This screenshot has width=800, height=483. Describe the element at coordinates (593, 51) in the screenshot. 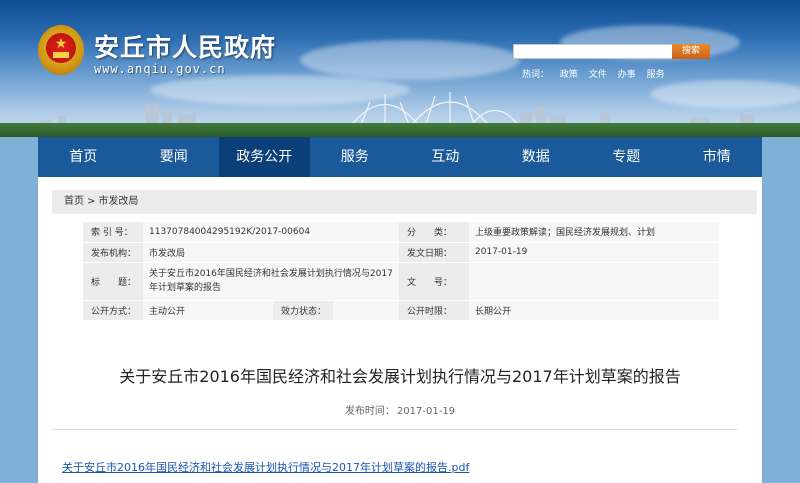

I see `search-input` at that location.